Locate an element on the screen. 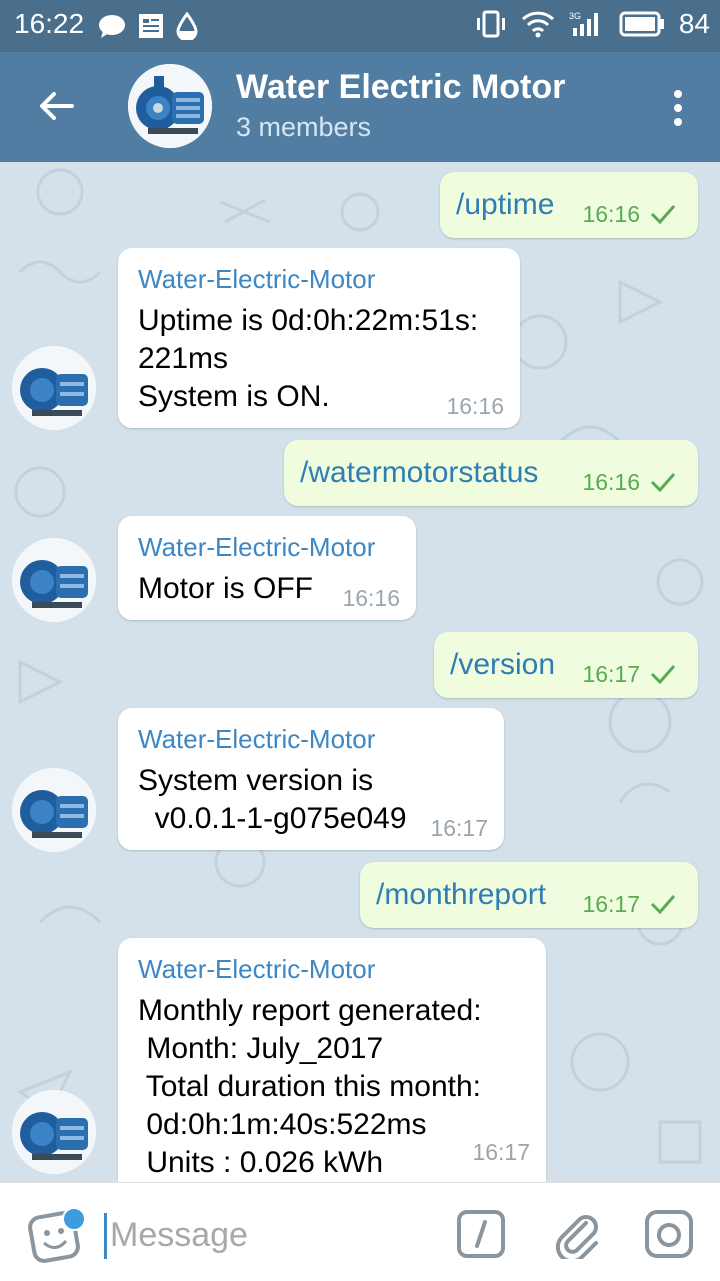  wifi-icon is located at coordinates (537, 24).